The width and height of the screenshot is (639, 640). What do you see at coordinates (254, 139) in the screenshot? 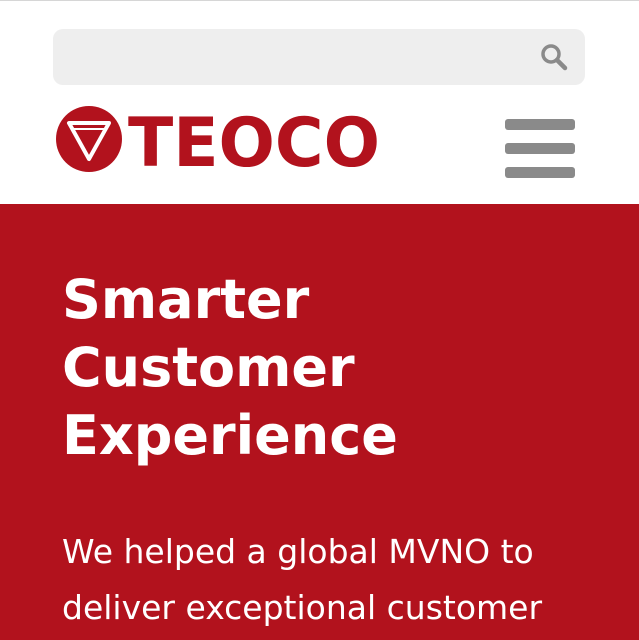
I see `logo-wordmark: TEOCO` at bounding box center [254, 139].